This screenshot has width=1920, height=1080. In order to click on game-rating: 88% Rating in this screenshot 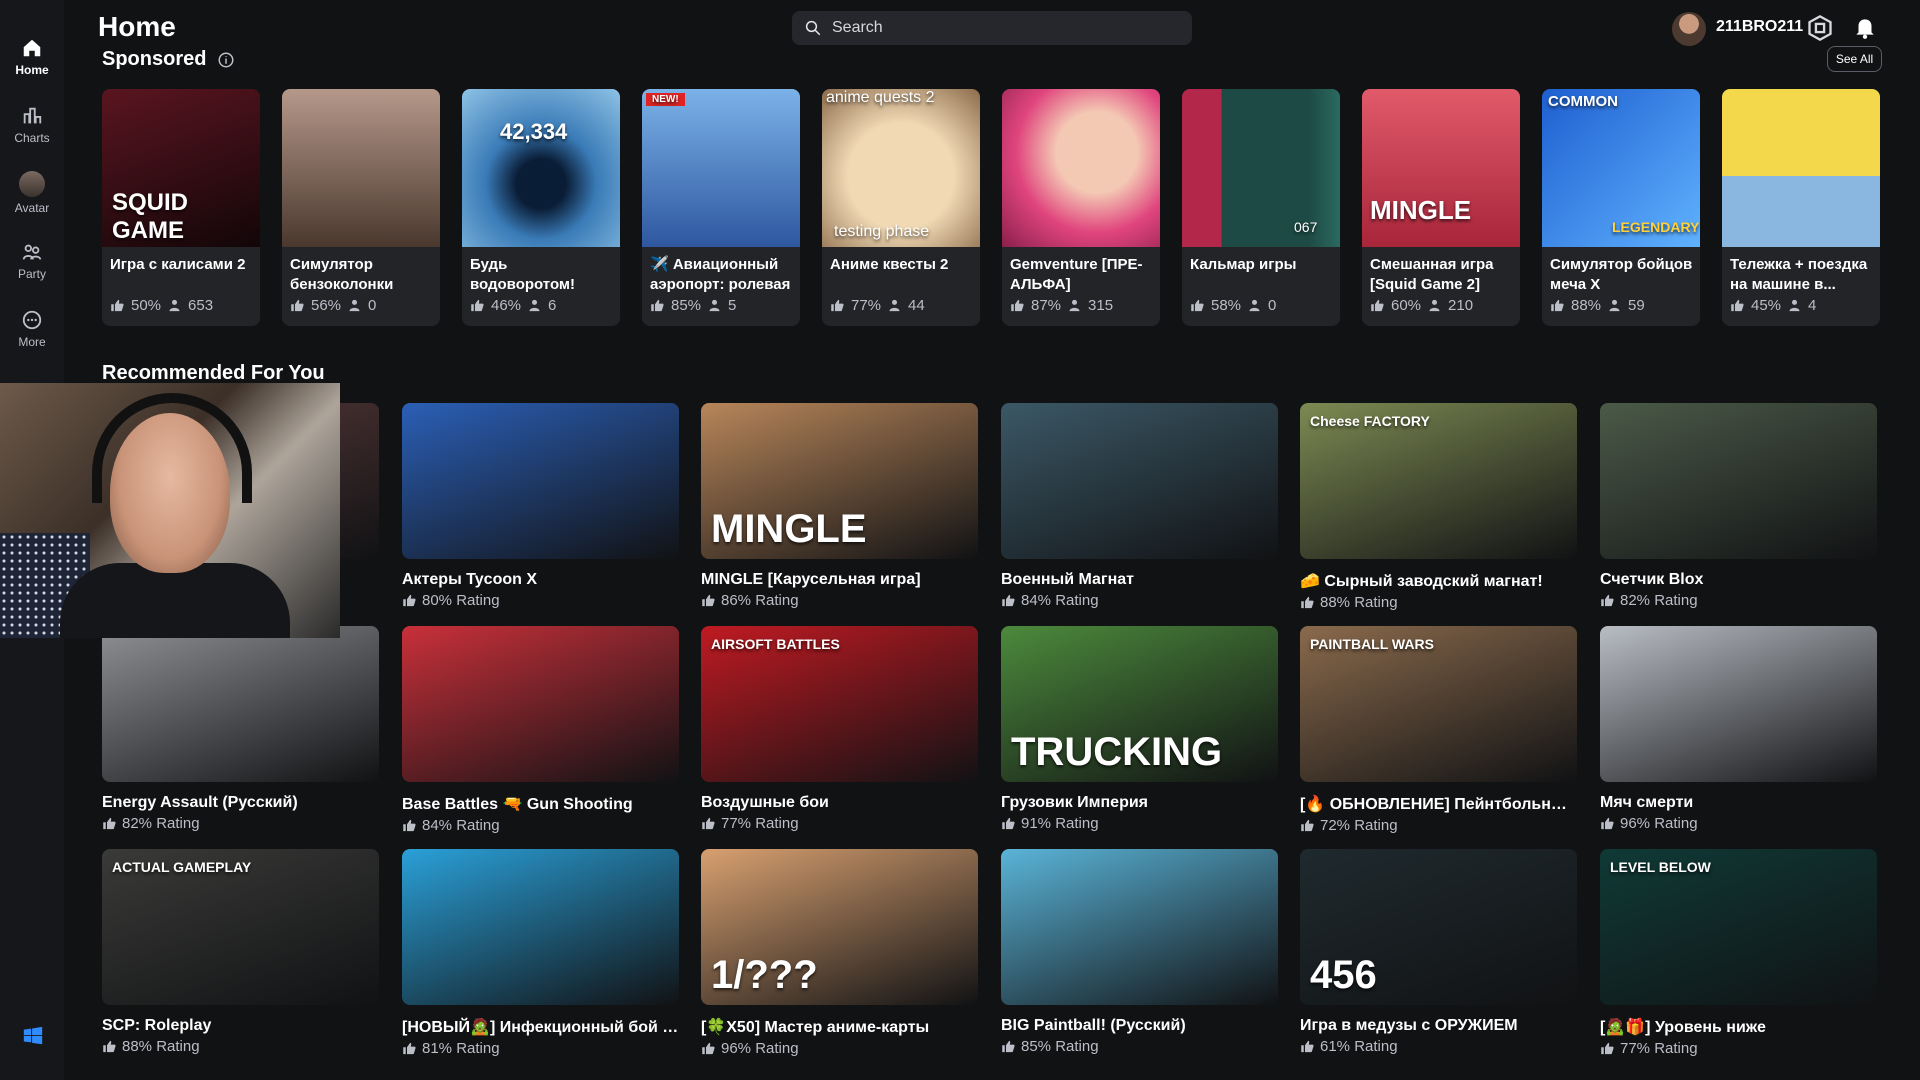, I will do `click(1438, 602)`.